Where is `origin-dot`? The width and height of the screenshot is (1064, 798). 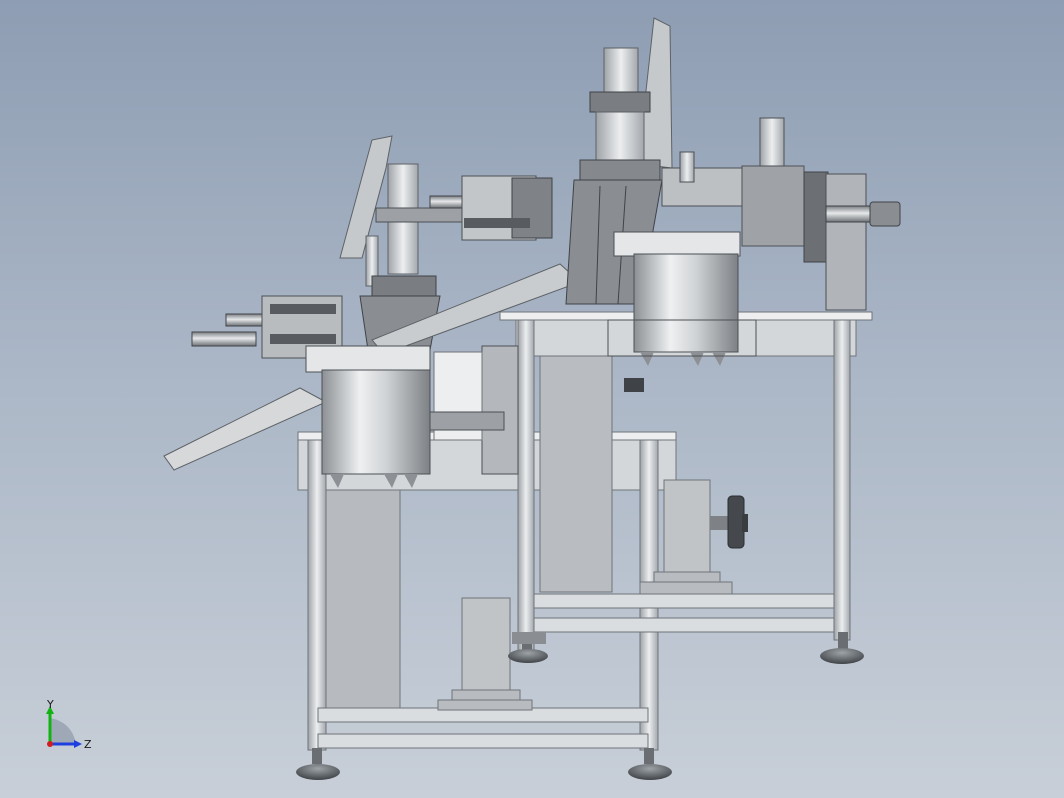 origin-dot is located at coordinates (50, 744).